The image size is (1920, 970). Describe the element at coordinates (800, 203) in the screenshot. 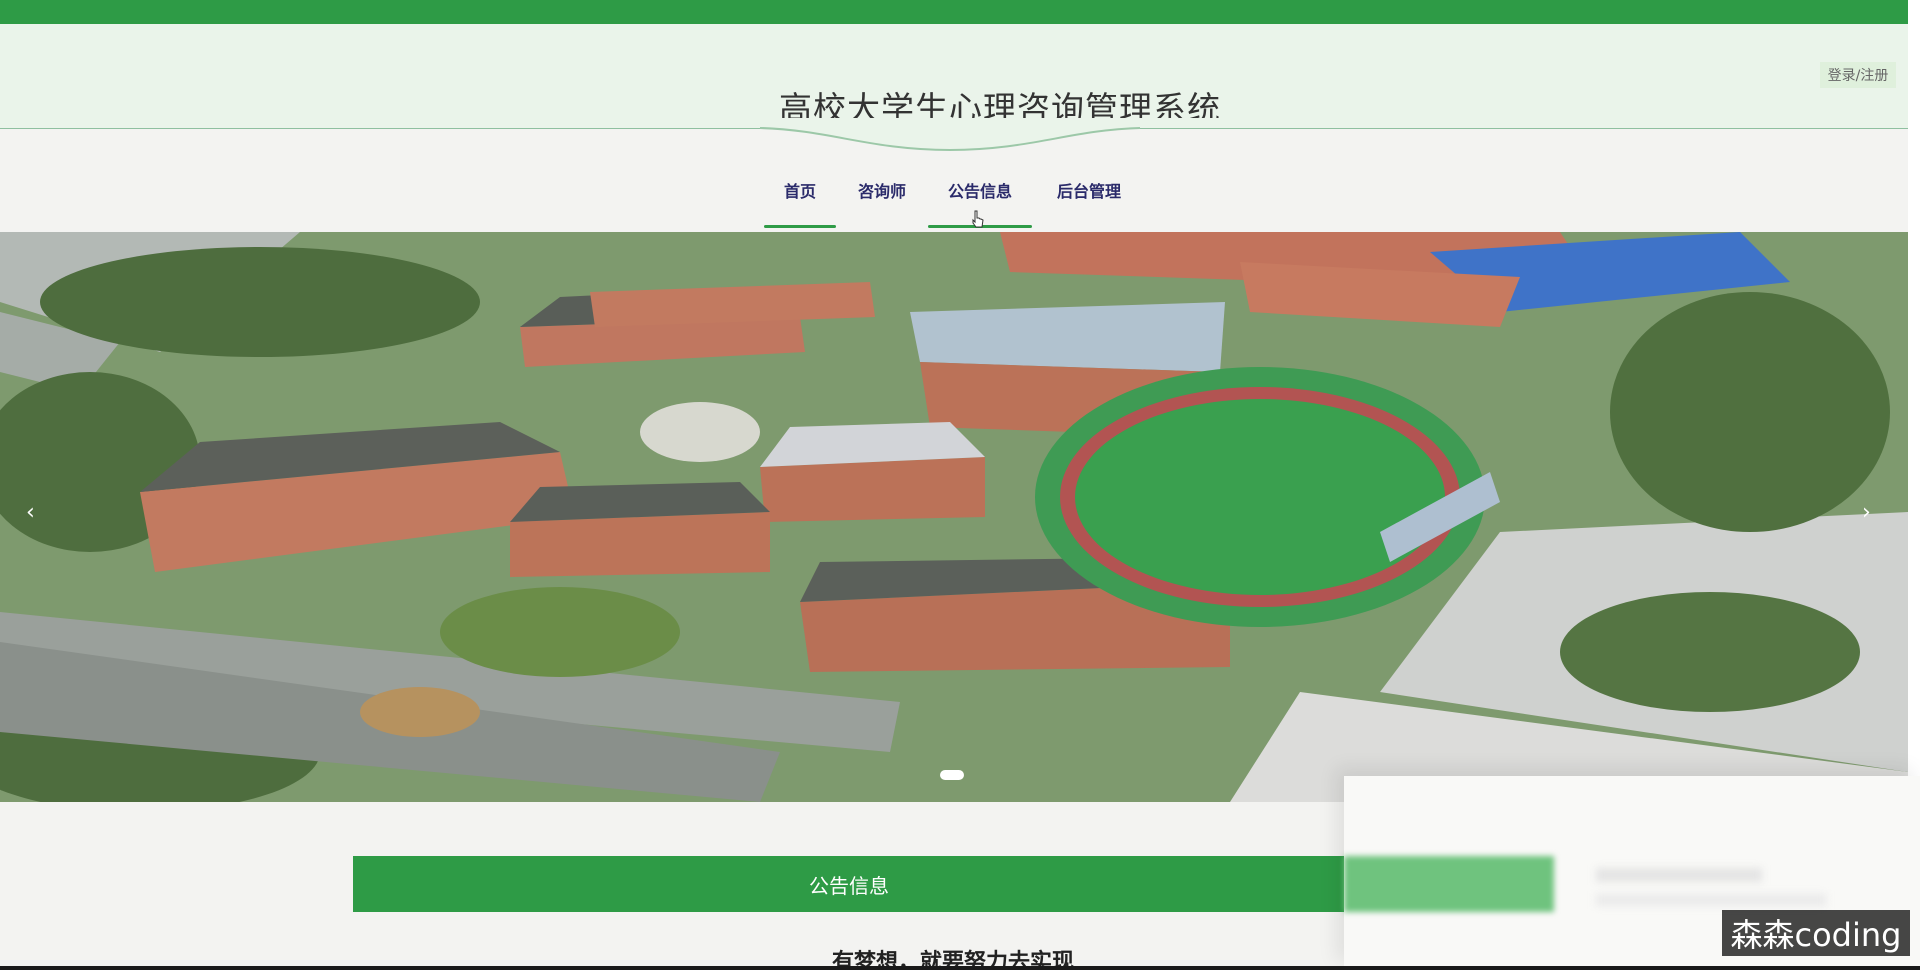

I see `nav-item-home: 首页` at that location.